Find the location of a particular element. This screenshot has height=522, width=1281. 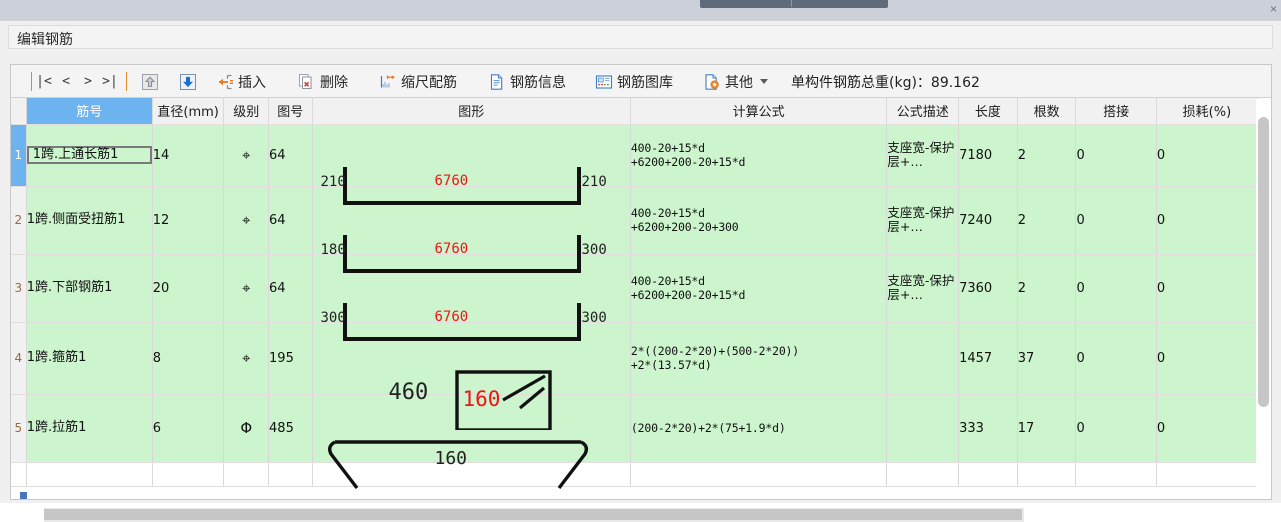

chevron-down-icon is located at coordinates (764, 81).